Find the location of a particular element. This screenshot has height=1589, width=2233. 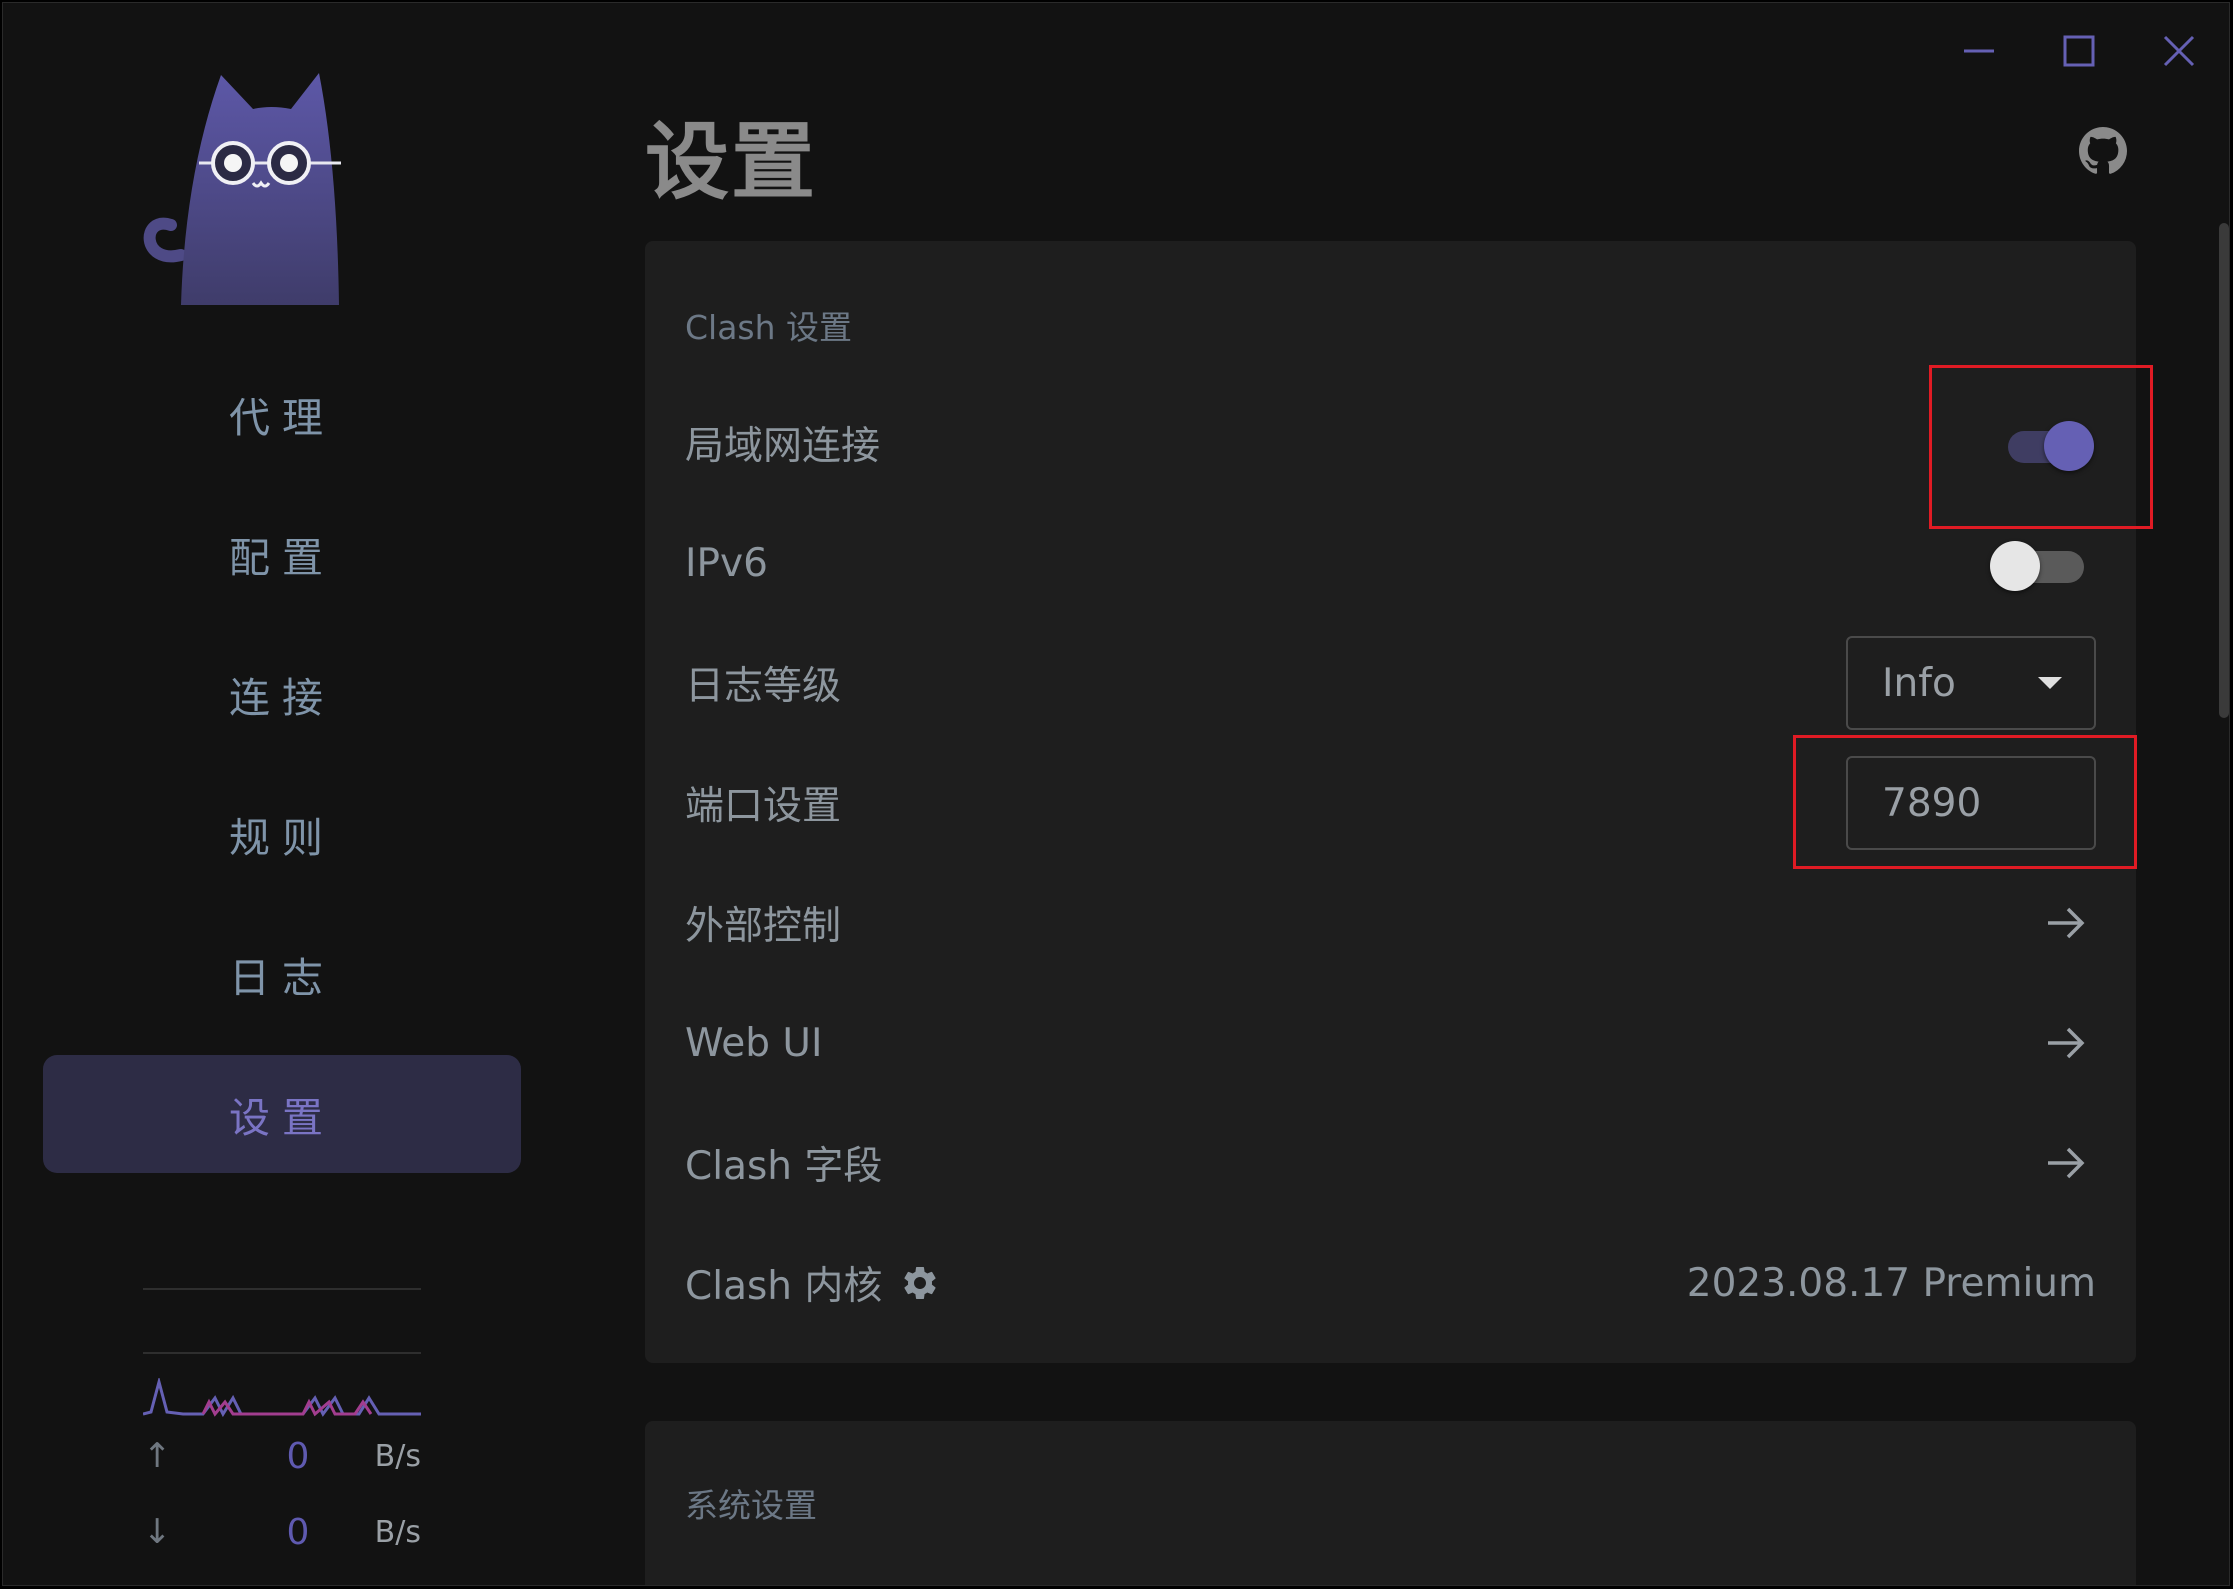

arrow-up-icon: ↑ is located at coordinates (157, 1456).